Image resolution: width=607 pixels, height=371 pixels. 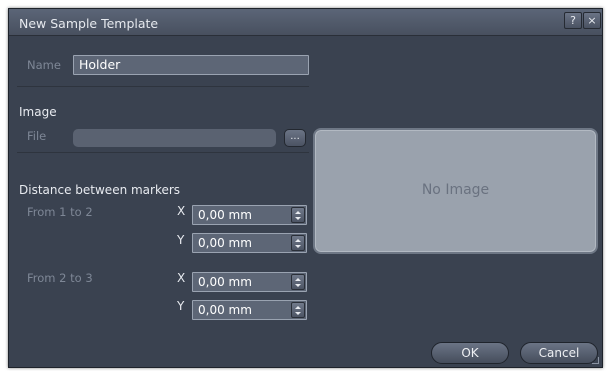 What do you see at coordinates (191, 65) in the screenshot?
I see `name-input: Holder` at bounding box center [191, 65].